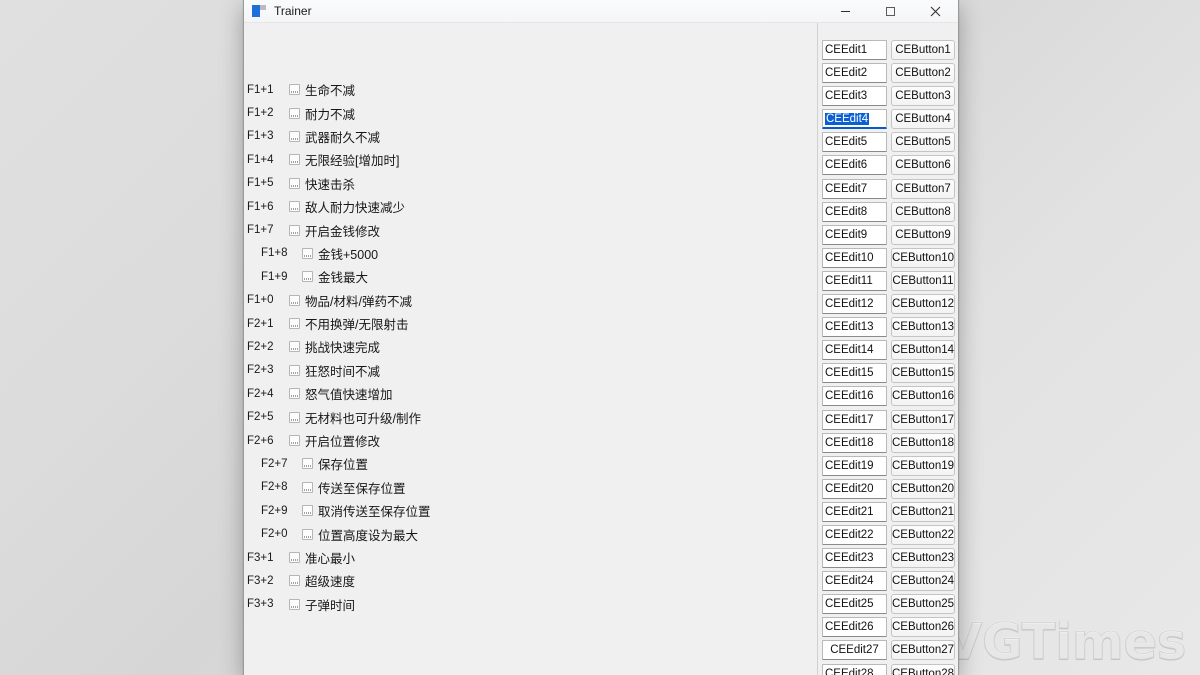  I want to click on ce-edit-field: CEEdit6, so click(854, 165).